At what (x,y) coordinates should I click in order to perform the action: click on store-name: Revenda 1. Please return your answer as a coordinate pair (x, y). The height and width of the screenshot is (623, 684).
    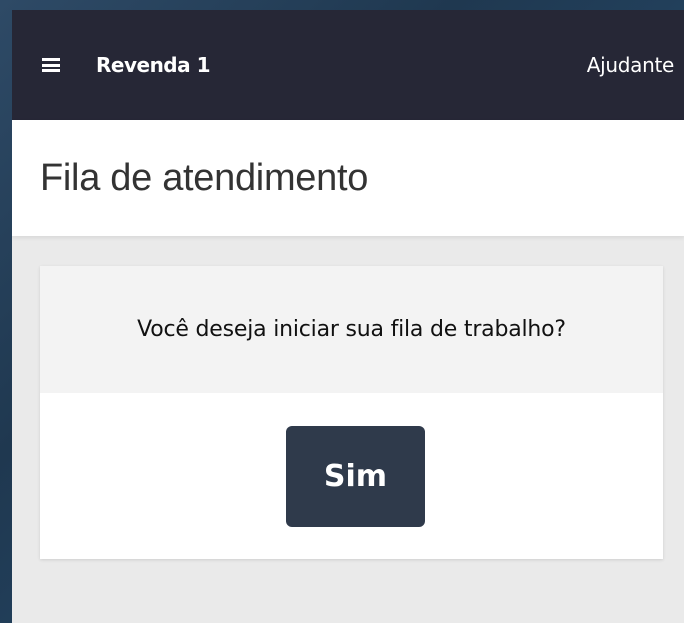
    Looking at the image, I should click on (153, 65).